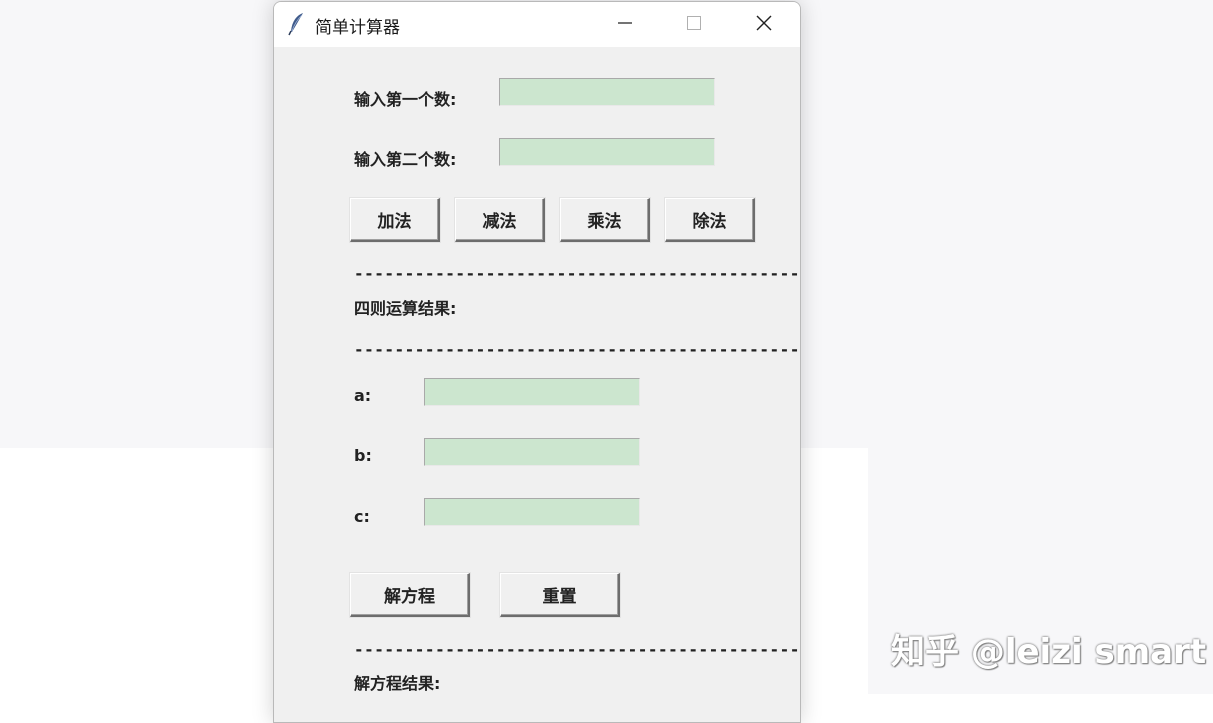 Image resolution: width=1213 pixels, height=723 pixels. Describe the element at coordinates (405, 99) in the screenshot. I see `first-number-label: 输入第一个数:` at that location.